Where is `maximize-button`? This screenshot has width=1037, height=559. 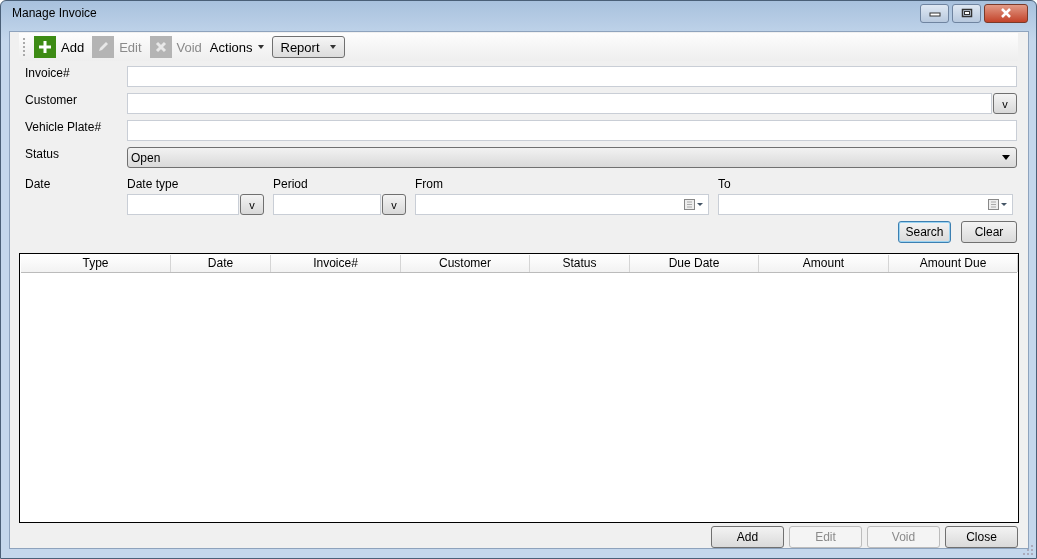 maximize-button is located at coordinates (966, 13).